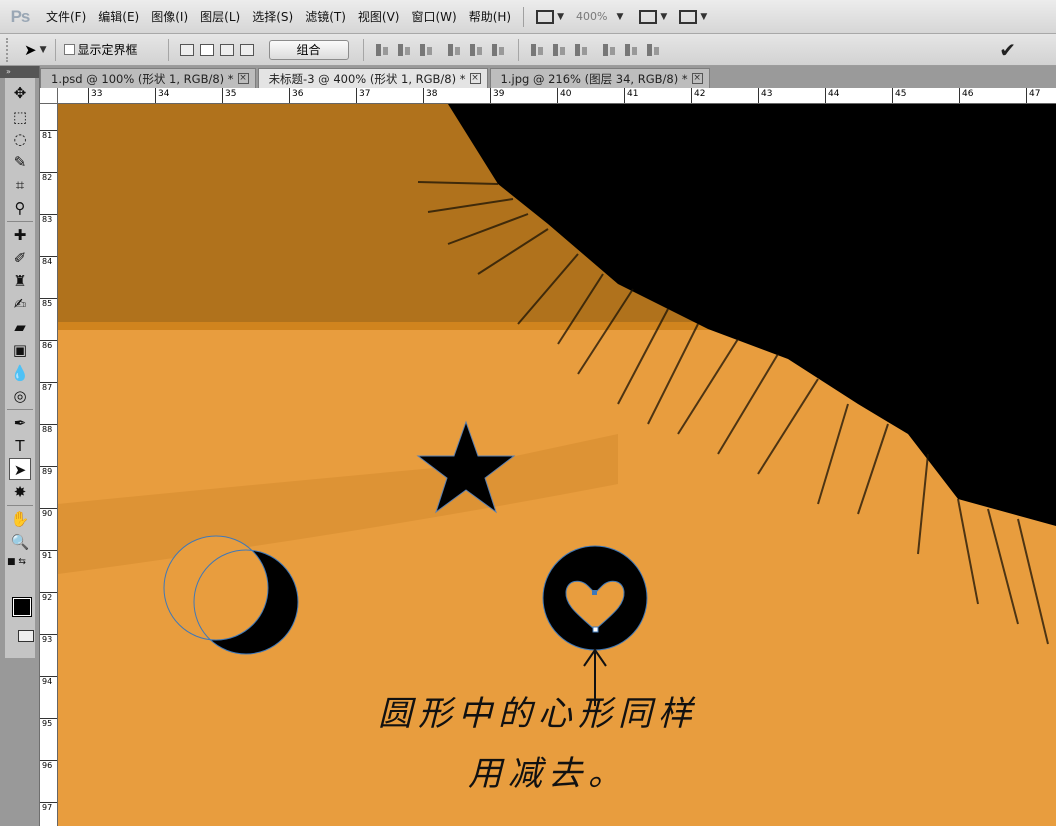  I want to click on path-selection-tool-icon: ➤, so click(20, 469).